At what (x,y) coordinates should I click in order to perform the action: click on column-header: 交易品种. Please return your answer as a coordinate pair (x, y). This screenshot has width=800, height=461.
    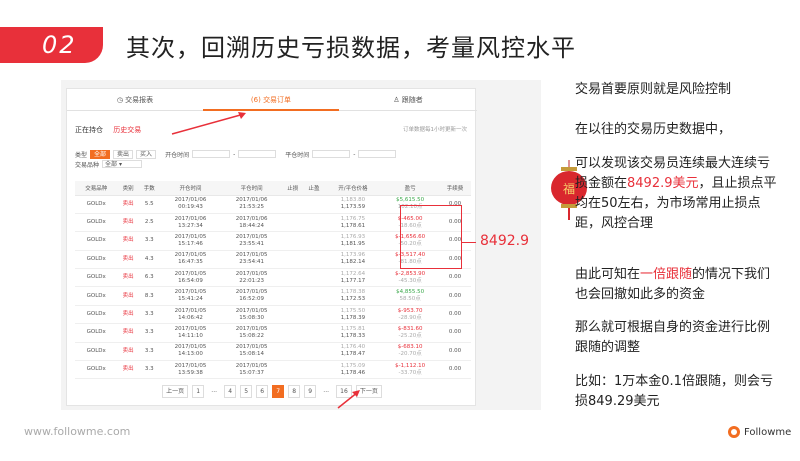
    Looking at the image, I should click on (96, 188).